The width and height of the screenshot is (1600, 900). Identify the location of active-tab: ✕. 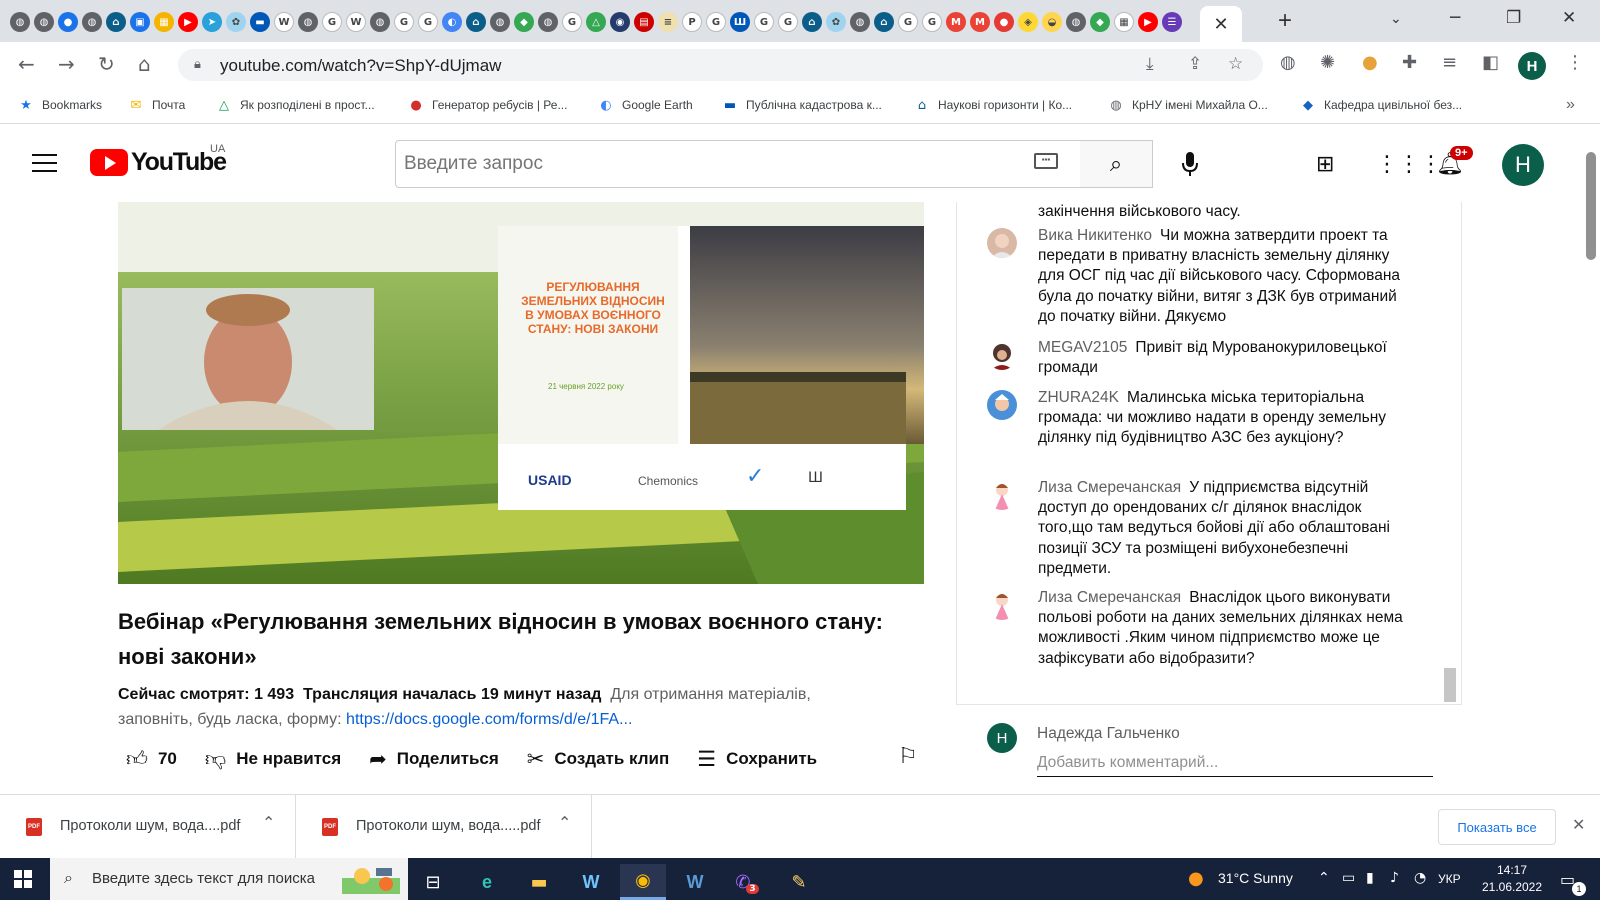
(1221, 24).